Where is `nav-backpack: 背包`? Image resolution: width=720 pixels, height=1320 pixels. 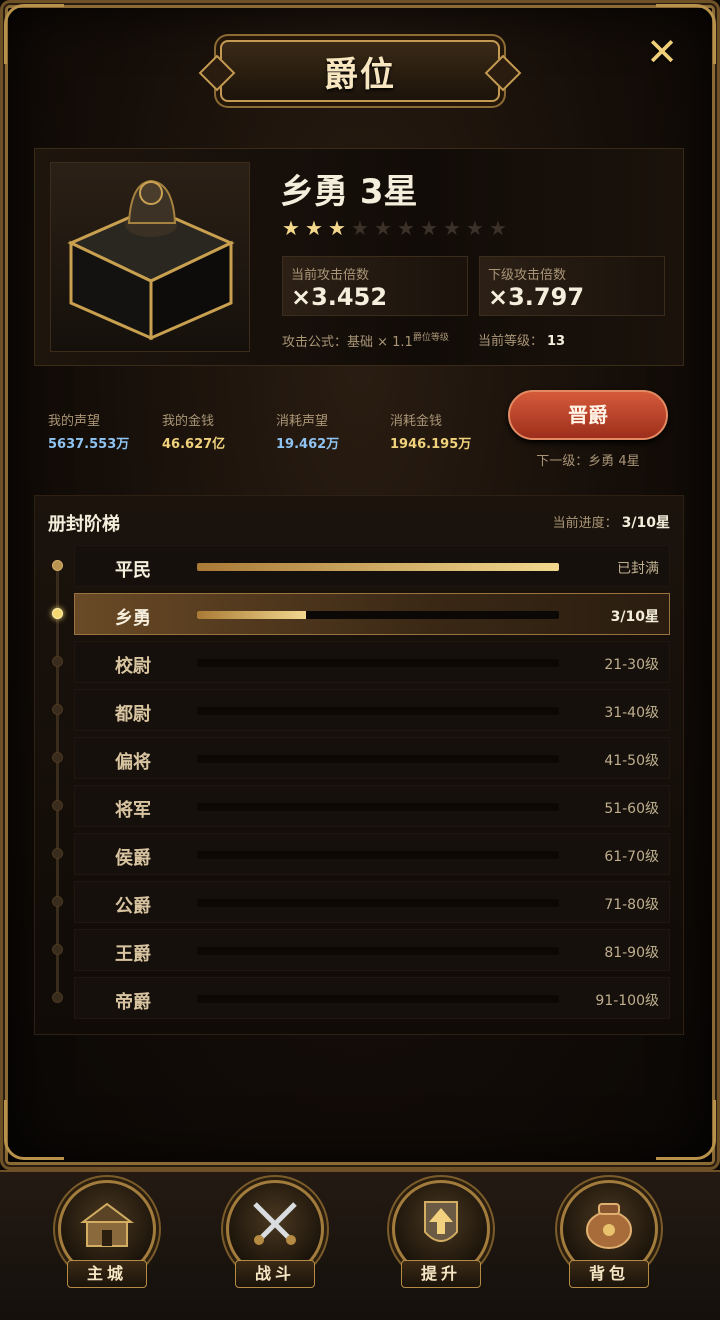
nav-backpack: 背包 is located at coordinates (609, 1240).